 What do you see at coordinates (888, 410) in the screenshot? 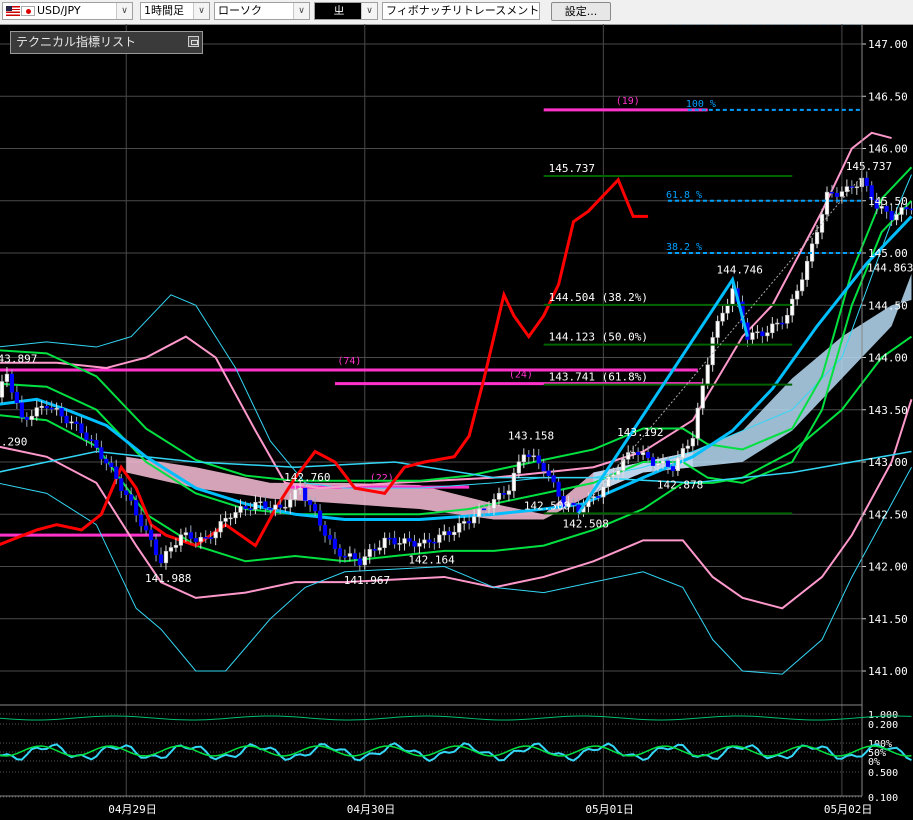
I see `y-tick-label: 143.50` at bounding box center [888, 410].